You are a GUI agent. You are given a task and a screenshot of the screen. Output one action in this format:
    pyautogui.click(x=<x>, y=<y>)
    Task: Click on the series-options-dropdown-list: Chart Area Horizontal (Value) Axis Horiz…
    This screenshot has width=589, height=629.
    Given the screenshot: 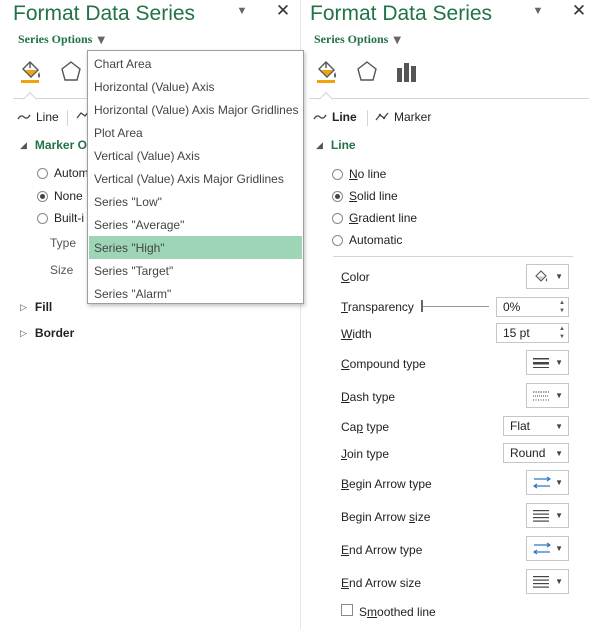 What is the action you would take?
    pyautogui.click(x=195, y=177)
    